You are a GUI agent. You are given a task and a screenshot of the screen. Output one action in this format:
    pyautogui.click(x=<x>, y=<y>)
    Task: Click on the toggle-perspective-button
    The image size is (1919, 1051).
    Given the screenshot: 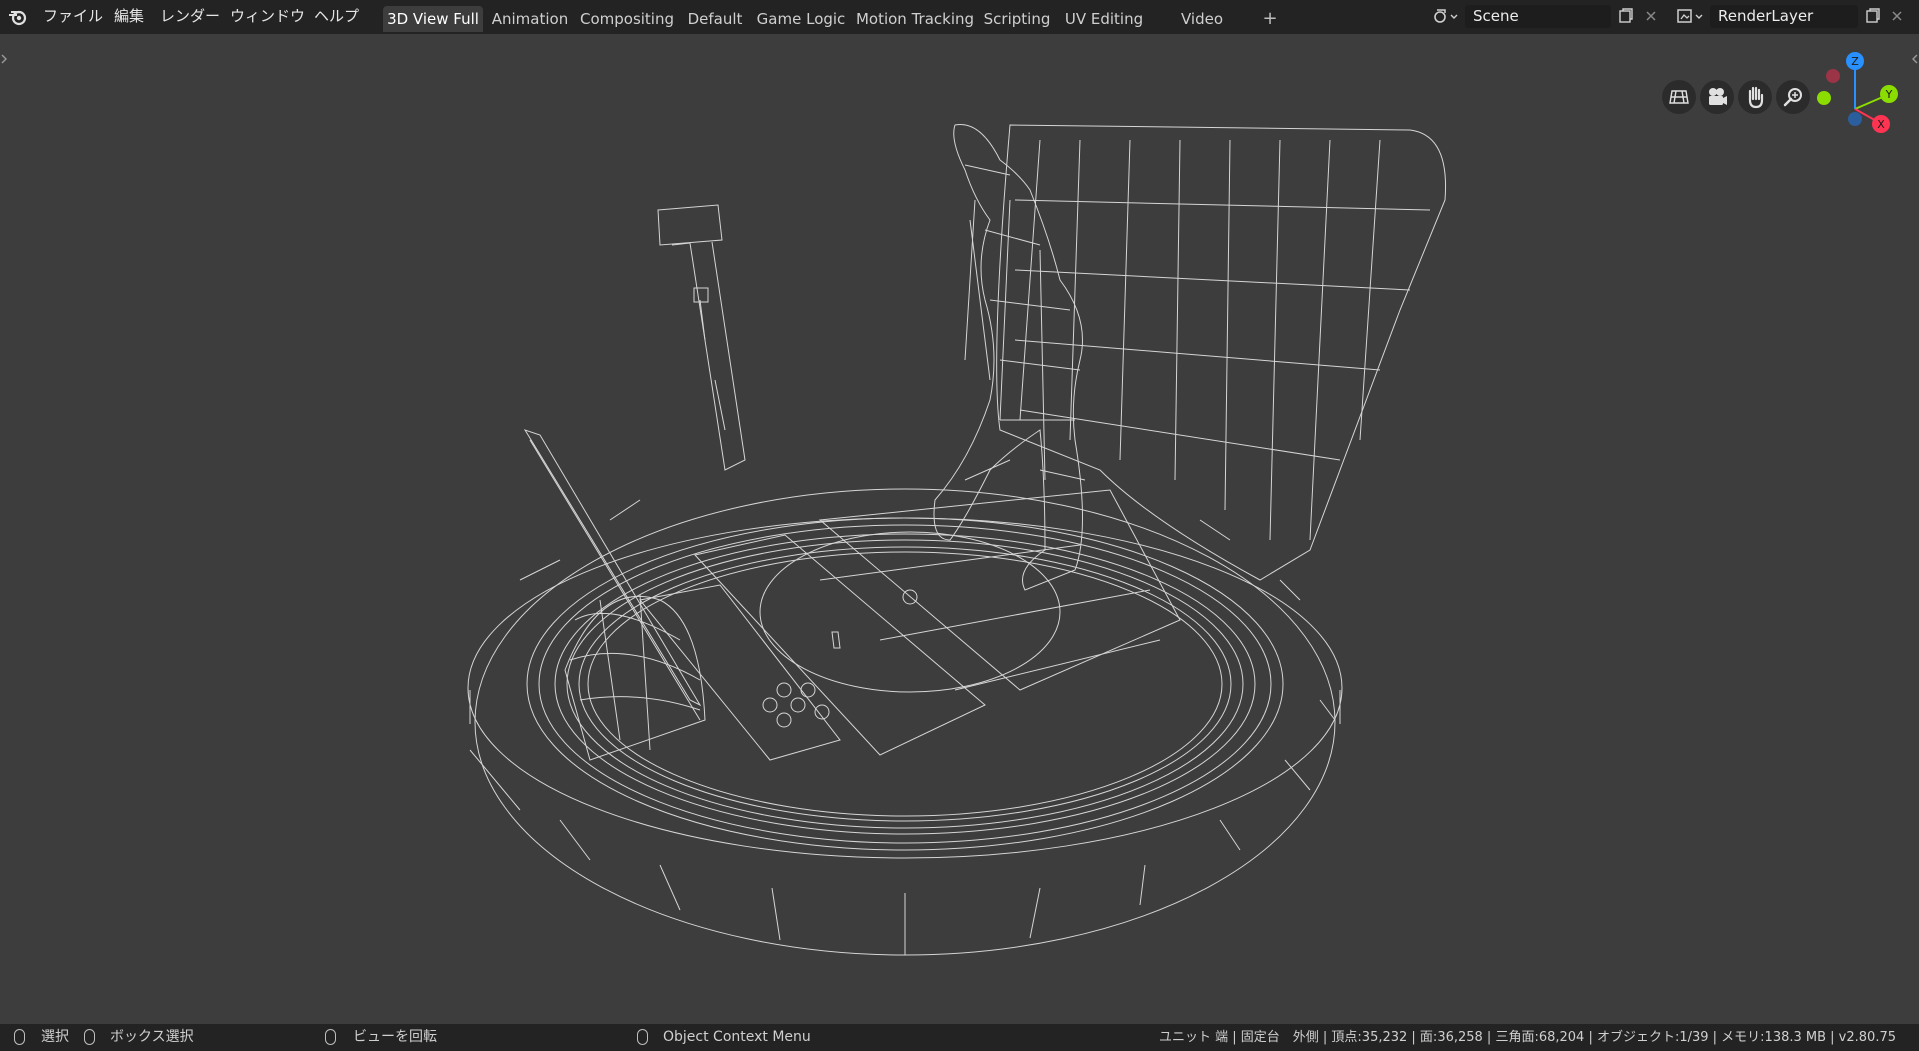 What is the action you would take?
    pyautogui.click(x=1679, y=97)
    